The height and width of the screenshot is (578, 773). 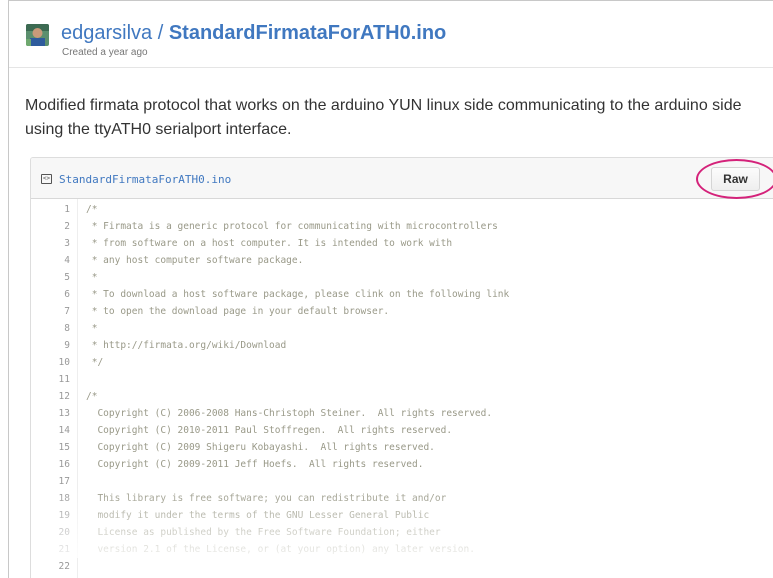 I want to click on code-line: 22, so click(x=402, y=566).